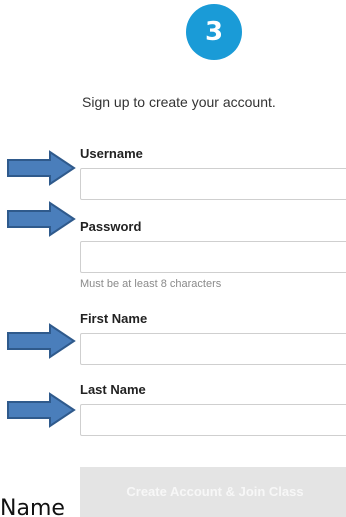  What do you see at coordinates (213, 184) in the screenshot?
I see `username-input` at bounding box center [213, 184].